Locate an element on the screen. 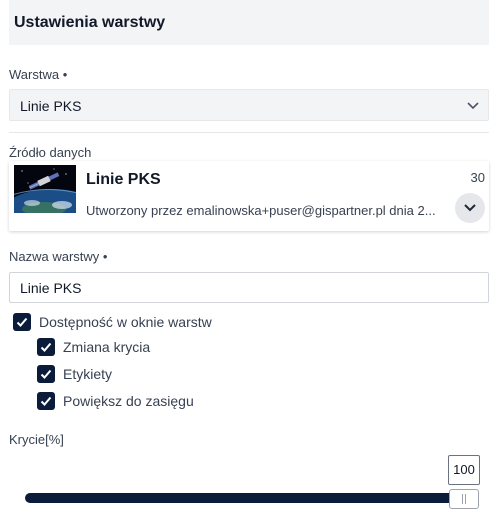  opacity-change-checkbox-label: Zmiana krycia is located at coordinates (107, 347).